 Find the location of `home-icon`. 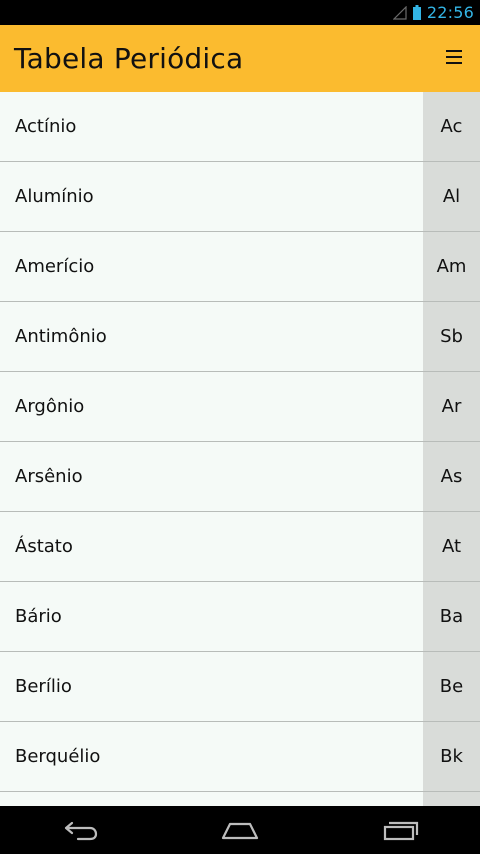

home-icon is located at coordinates (240, 830).